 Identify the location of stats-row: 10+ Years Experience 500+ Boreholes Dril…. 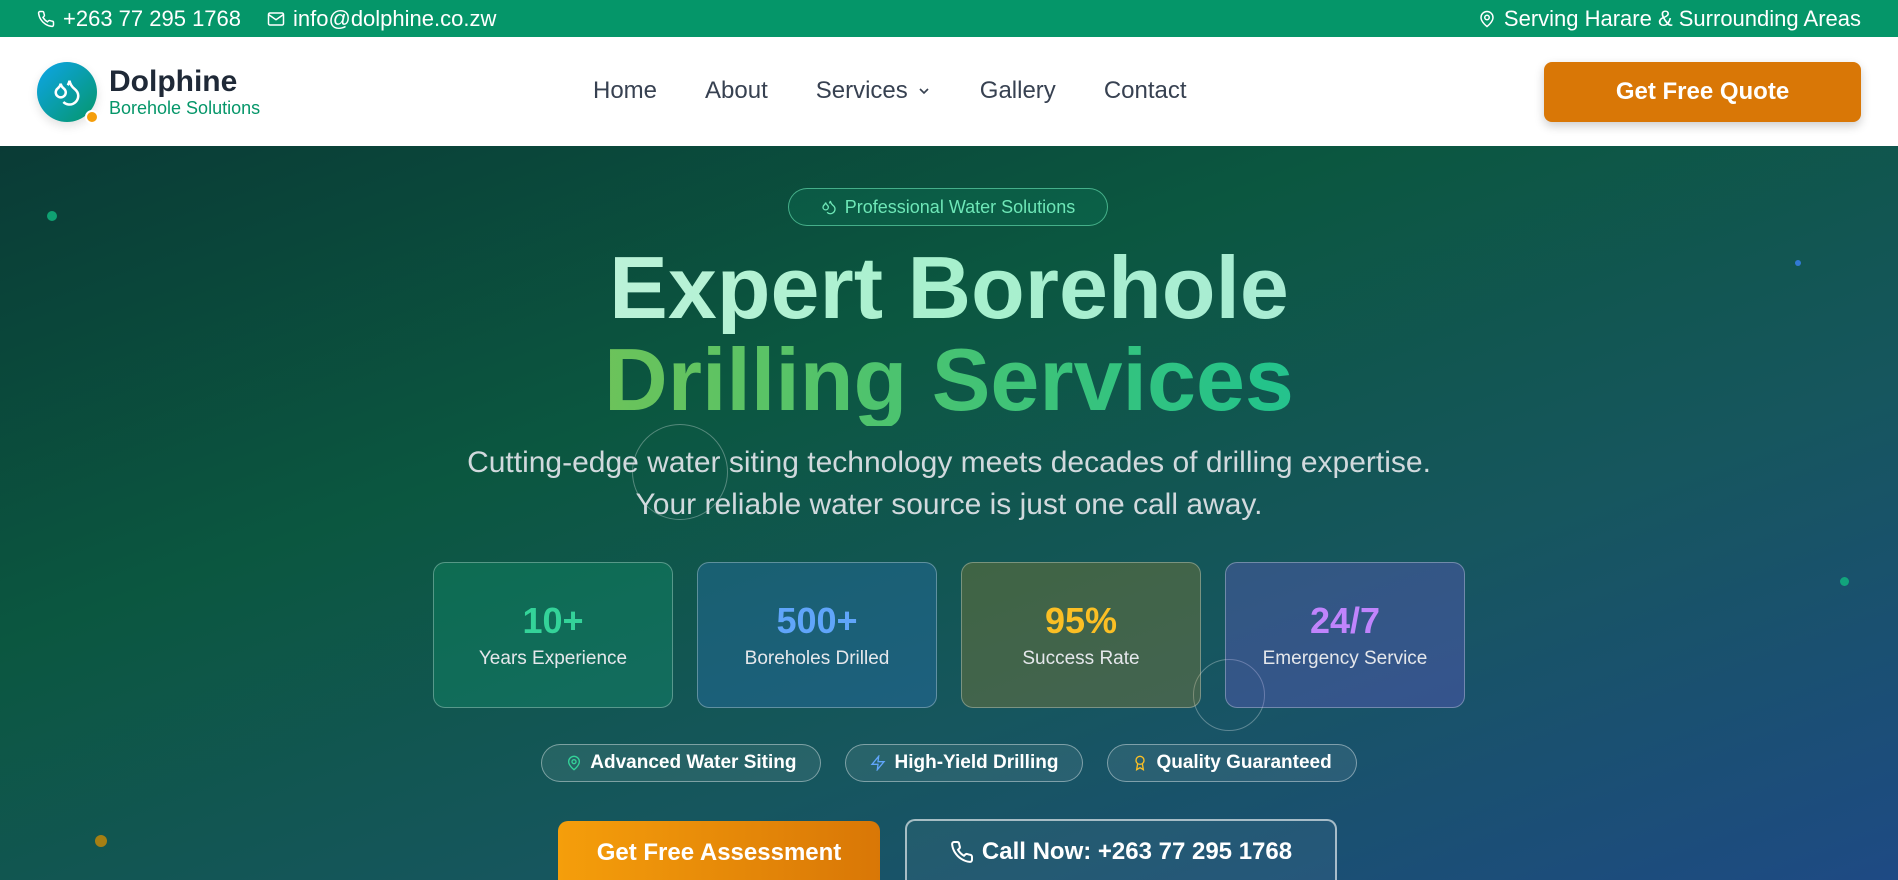
(949, 635).